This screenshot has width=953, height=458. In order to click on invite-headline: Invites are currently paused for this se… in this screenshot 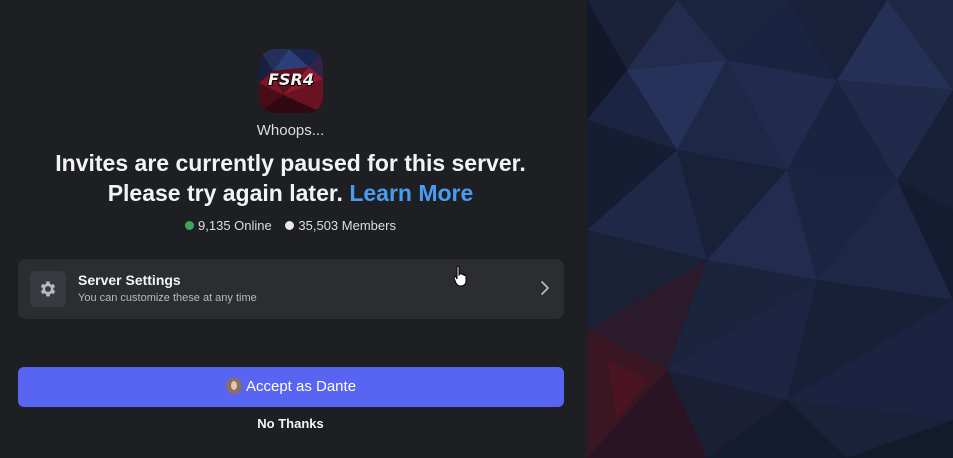, I will do `click(290, 178)`.